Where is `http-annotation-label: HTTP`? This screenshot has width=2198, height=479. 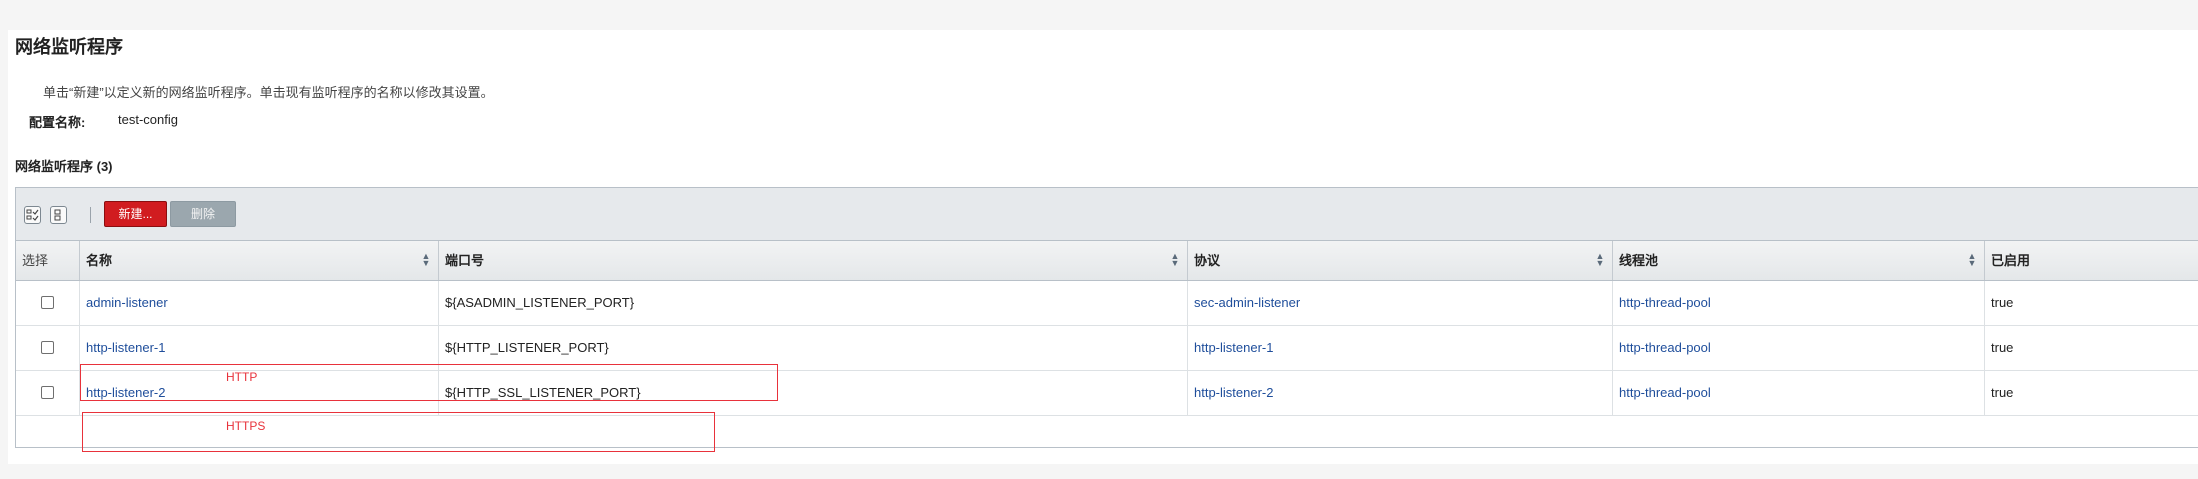 http-annotation-label: HTTP is located at coordinates (242, 377).